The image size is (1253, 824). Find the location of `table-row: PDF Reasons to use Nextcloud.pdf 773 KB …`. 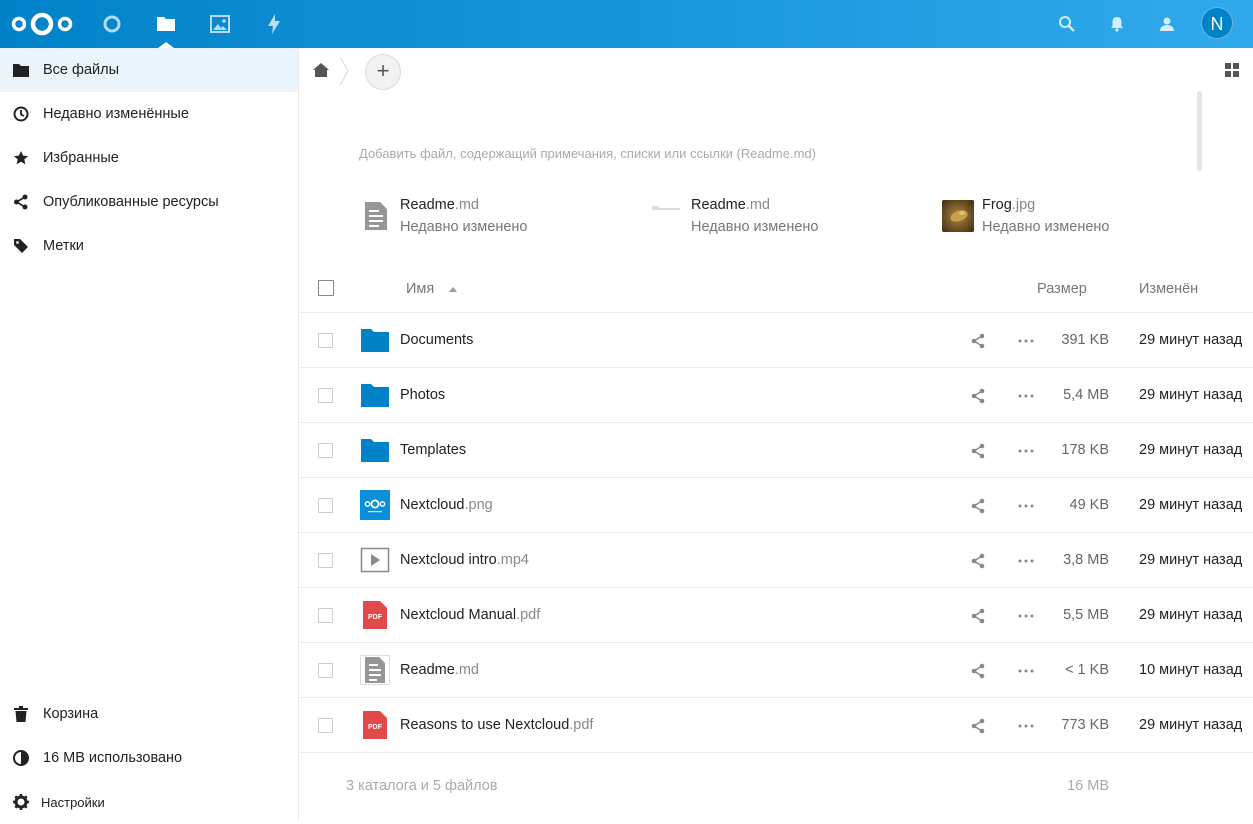

table-row: PDF Reasons to use Nextcloud.pdf 773 KB … is located at coordinates (776, 725).